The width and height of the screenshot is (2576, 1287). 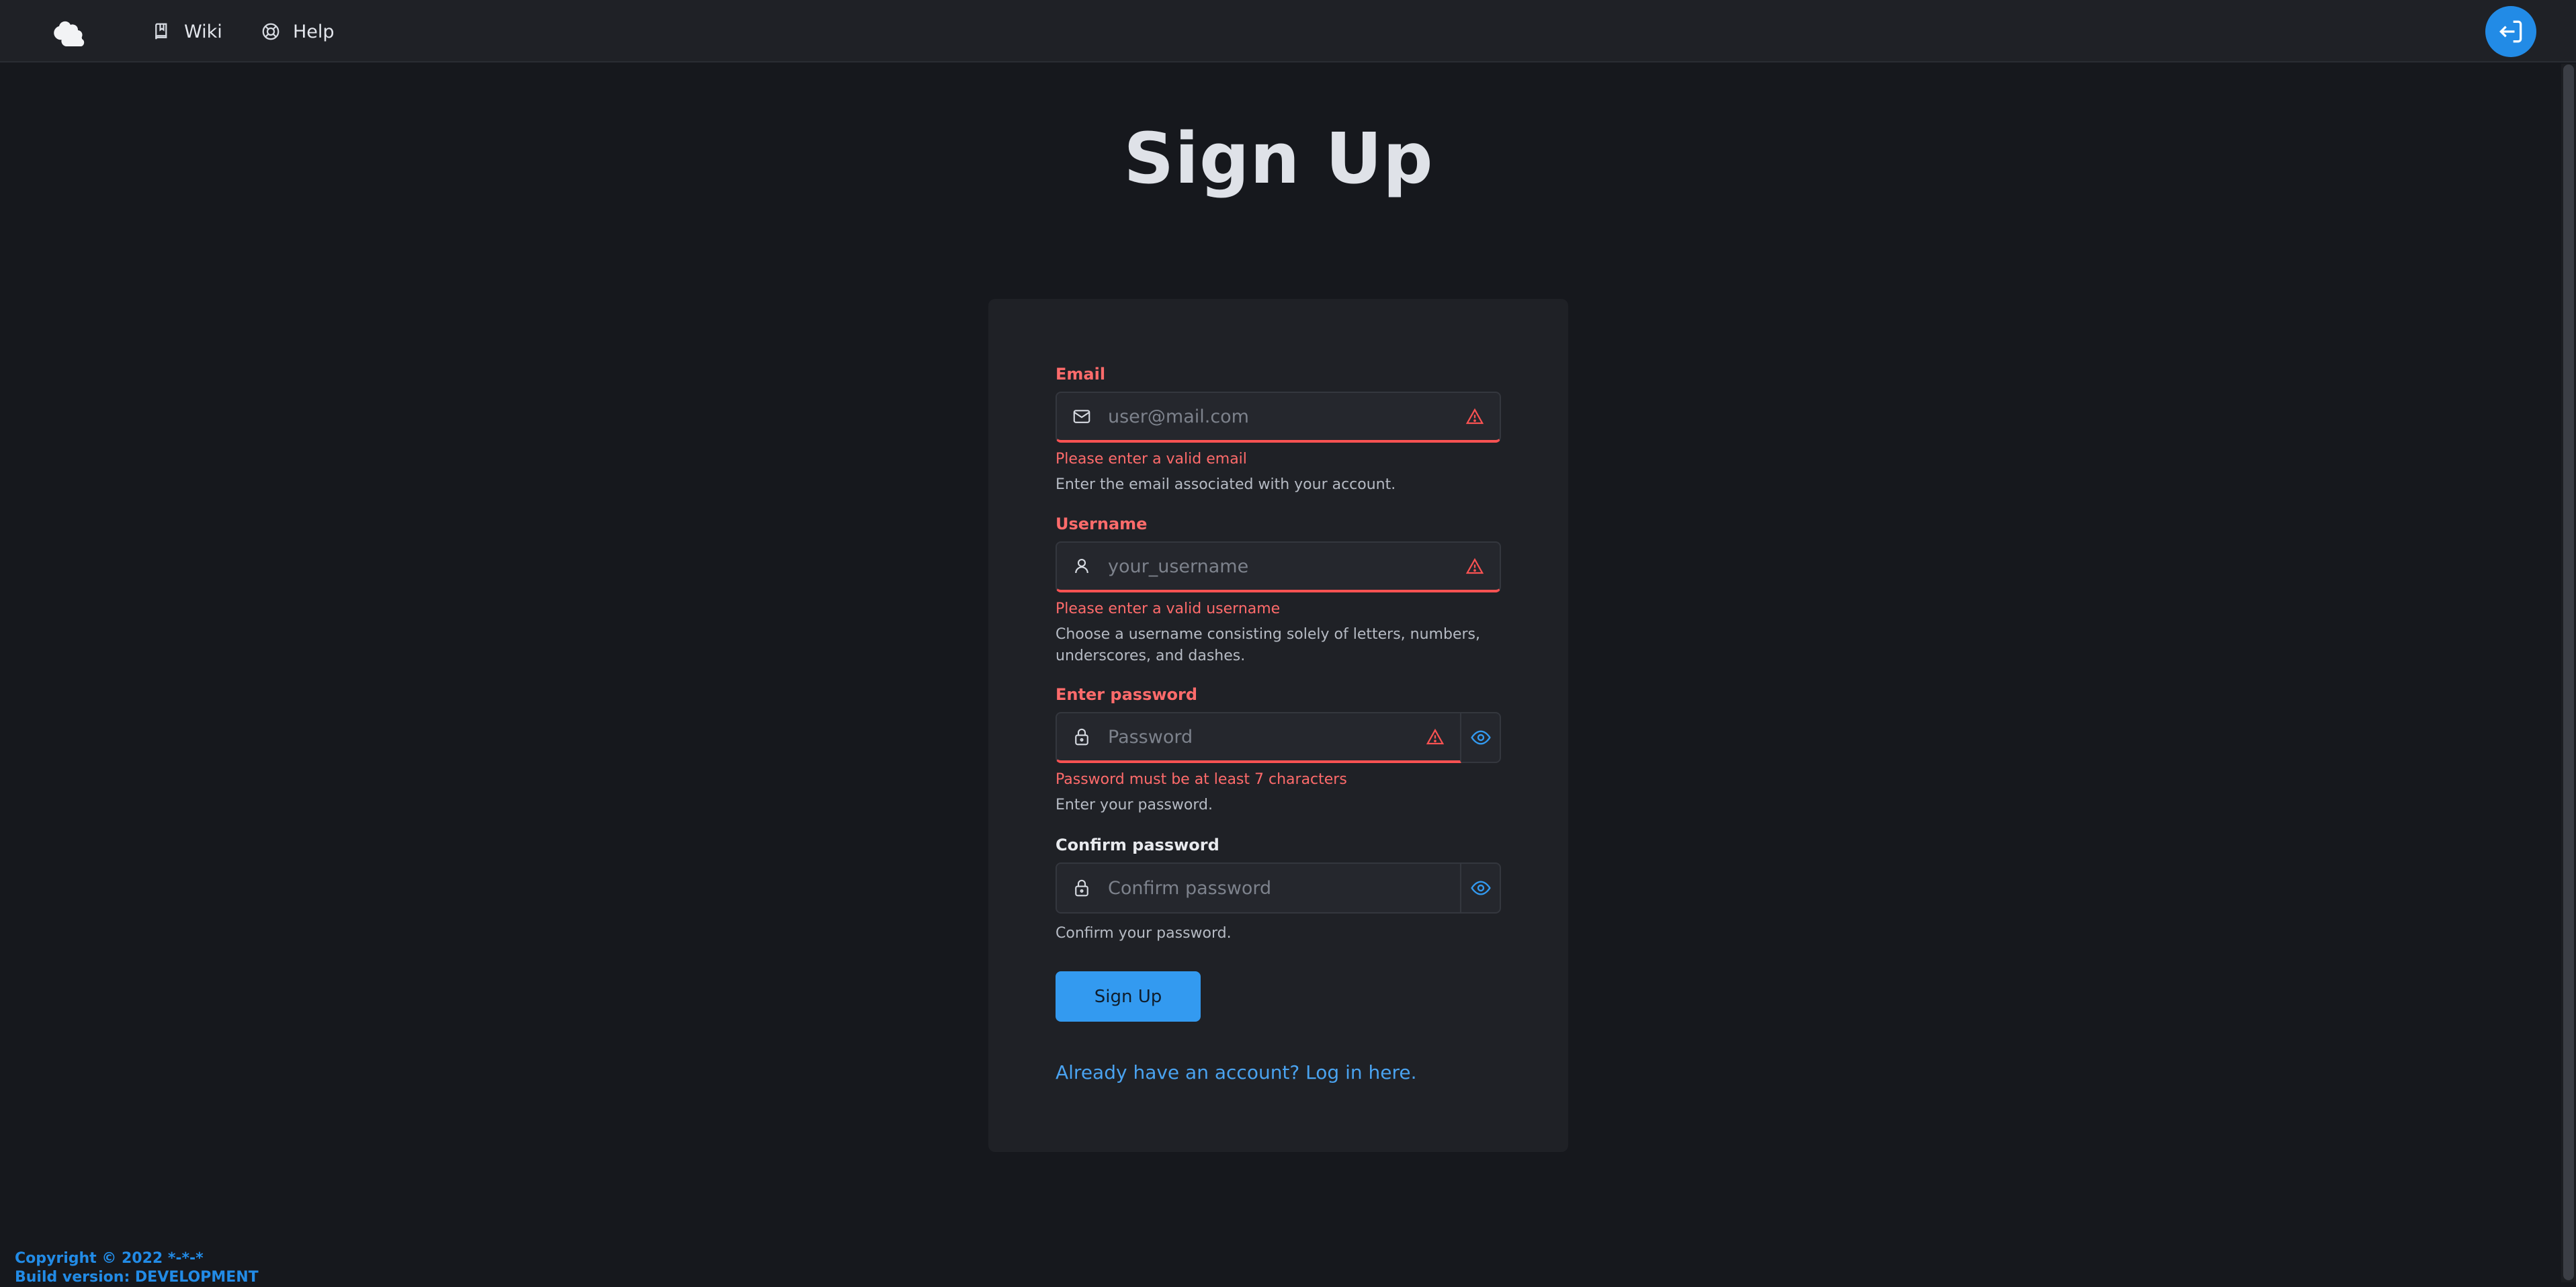 I want to click on login-button, so click(x=2510, y=31).